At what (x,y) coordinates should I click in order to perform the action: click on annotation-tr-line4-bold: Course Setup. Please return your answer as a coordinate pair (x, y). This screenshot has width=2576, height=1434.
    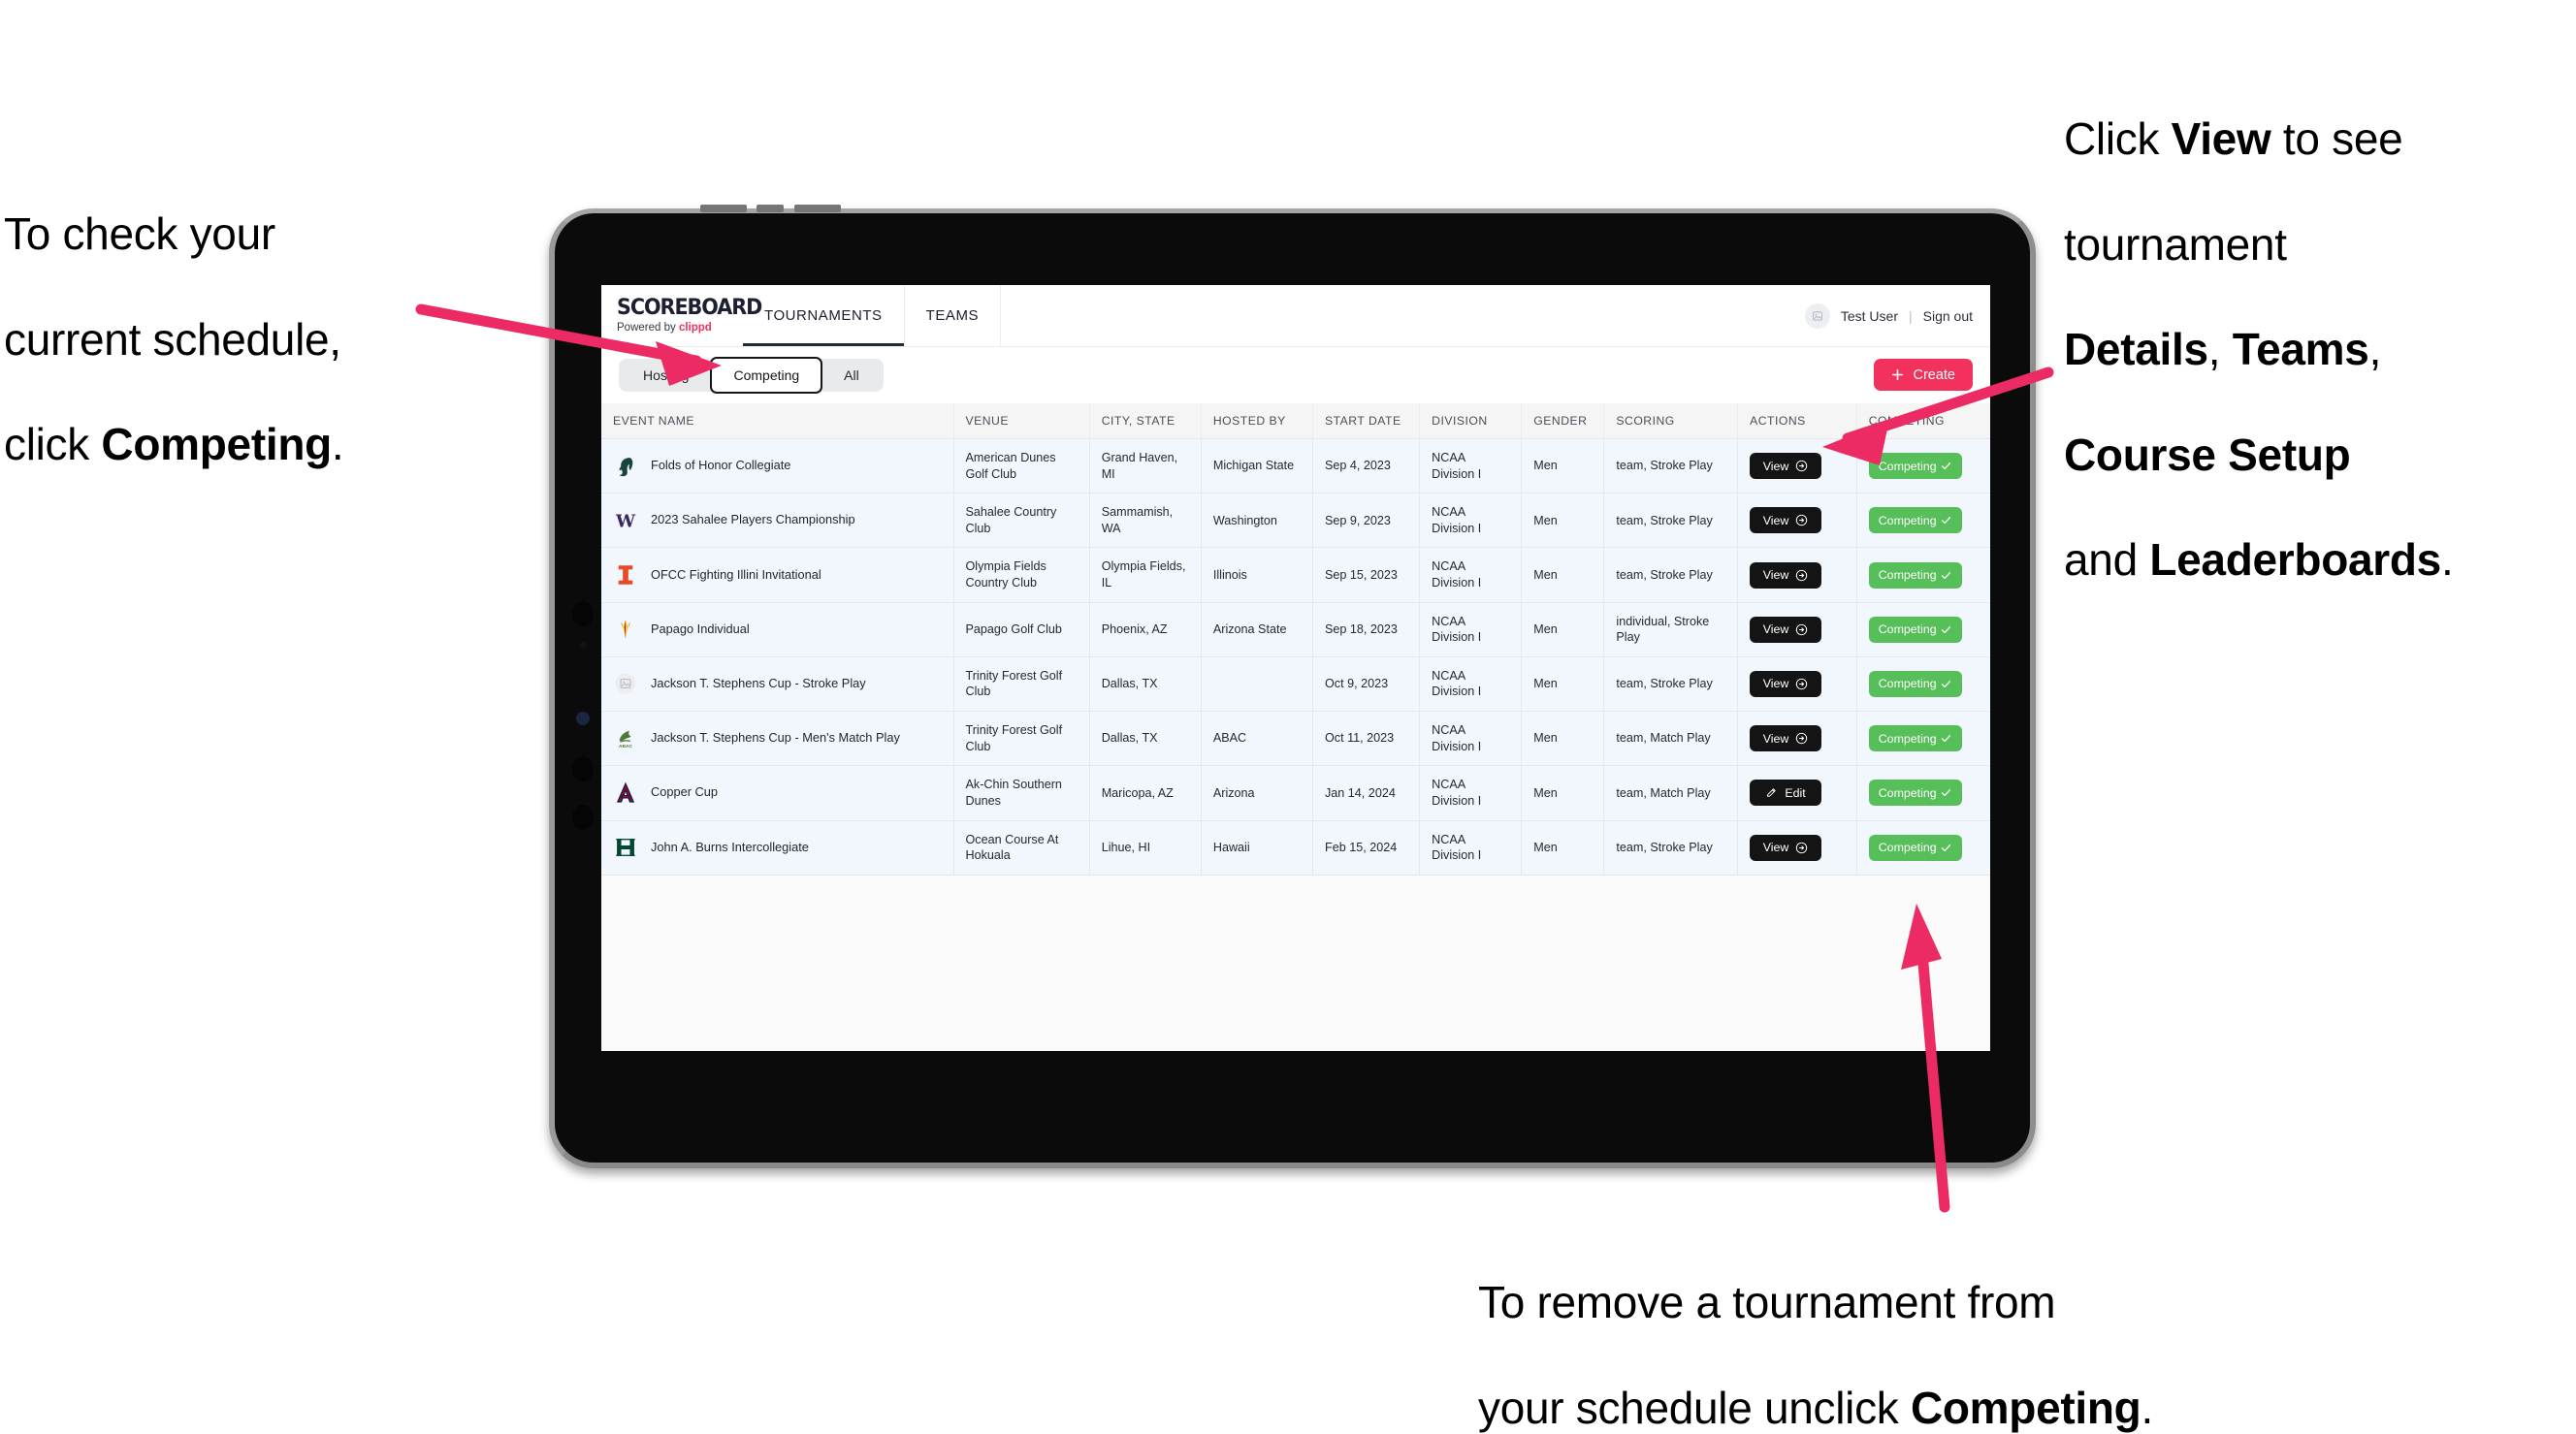
    Looking at the image, I should click on (2207, 454).